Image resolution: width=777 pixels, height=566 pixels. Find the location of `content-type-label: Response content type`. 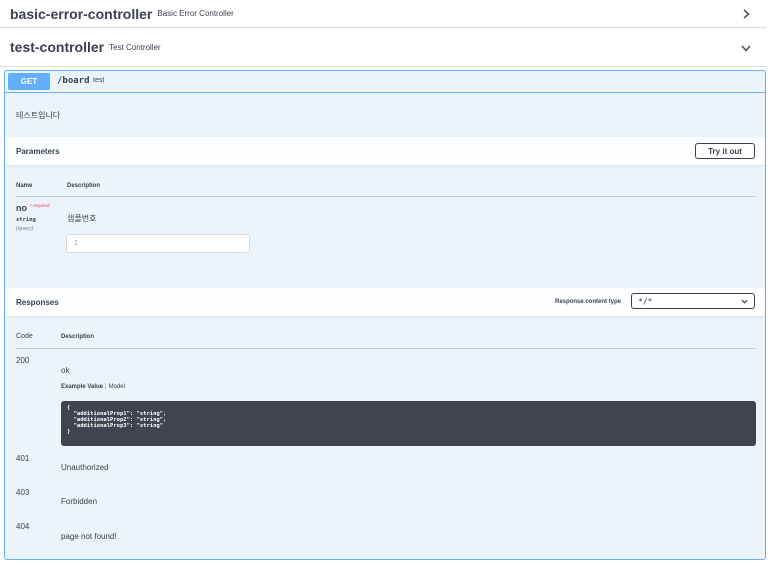

content-type-label: Response content type is located at coordinates (588, 302).